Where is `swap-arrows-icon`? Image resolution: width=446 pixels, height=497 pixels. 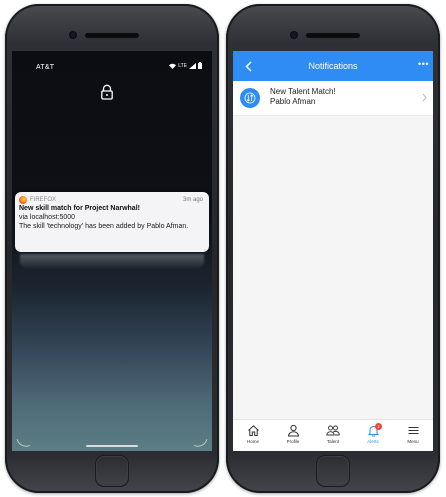 swap-arrows-icon is located at coordinates (250, 98).